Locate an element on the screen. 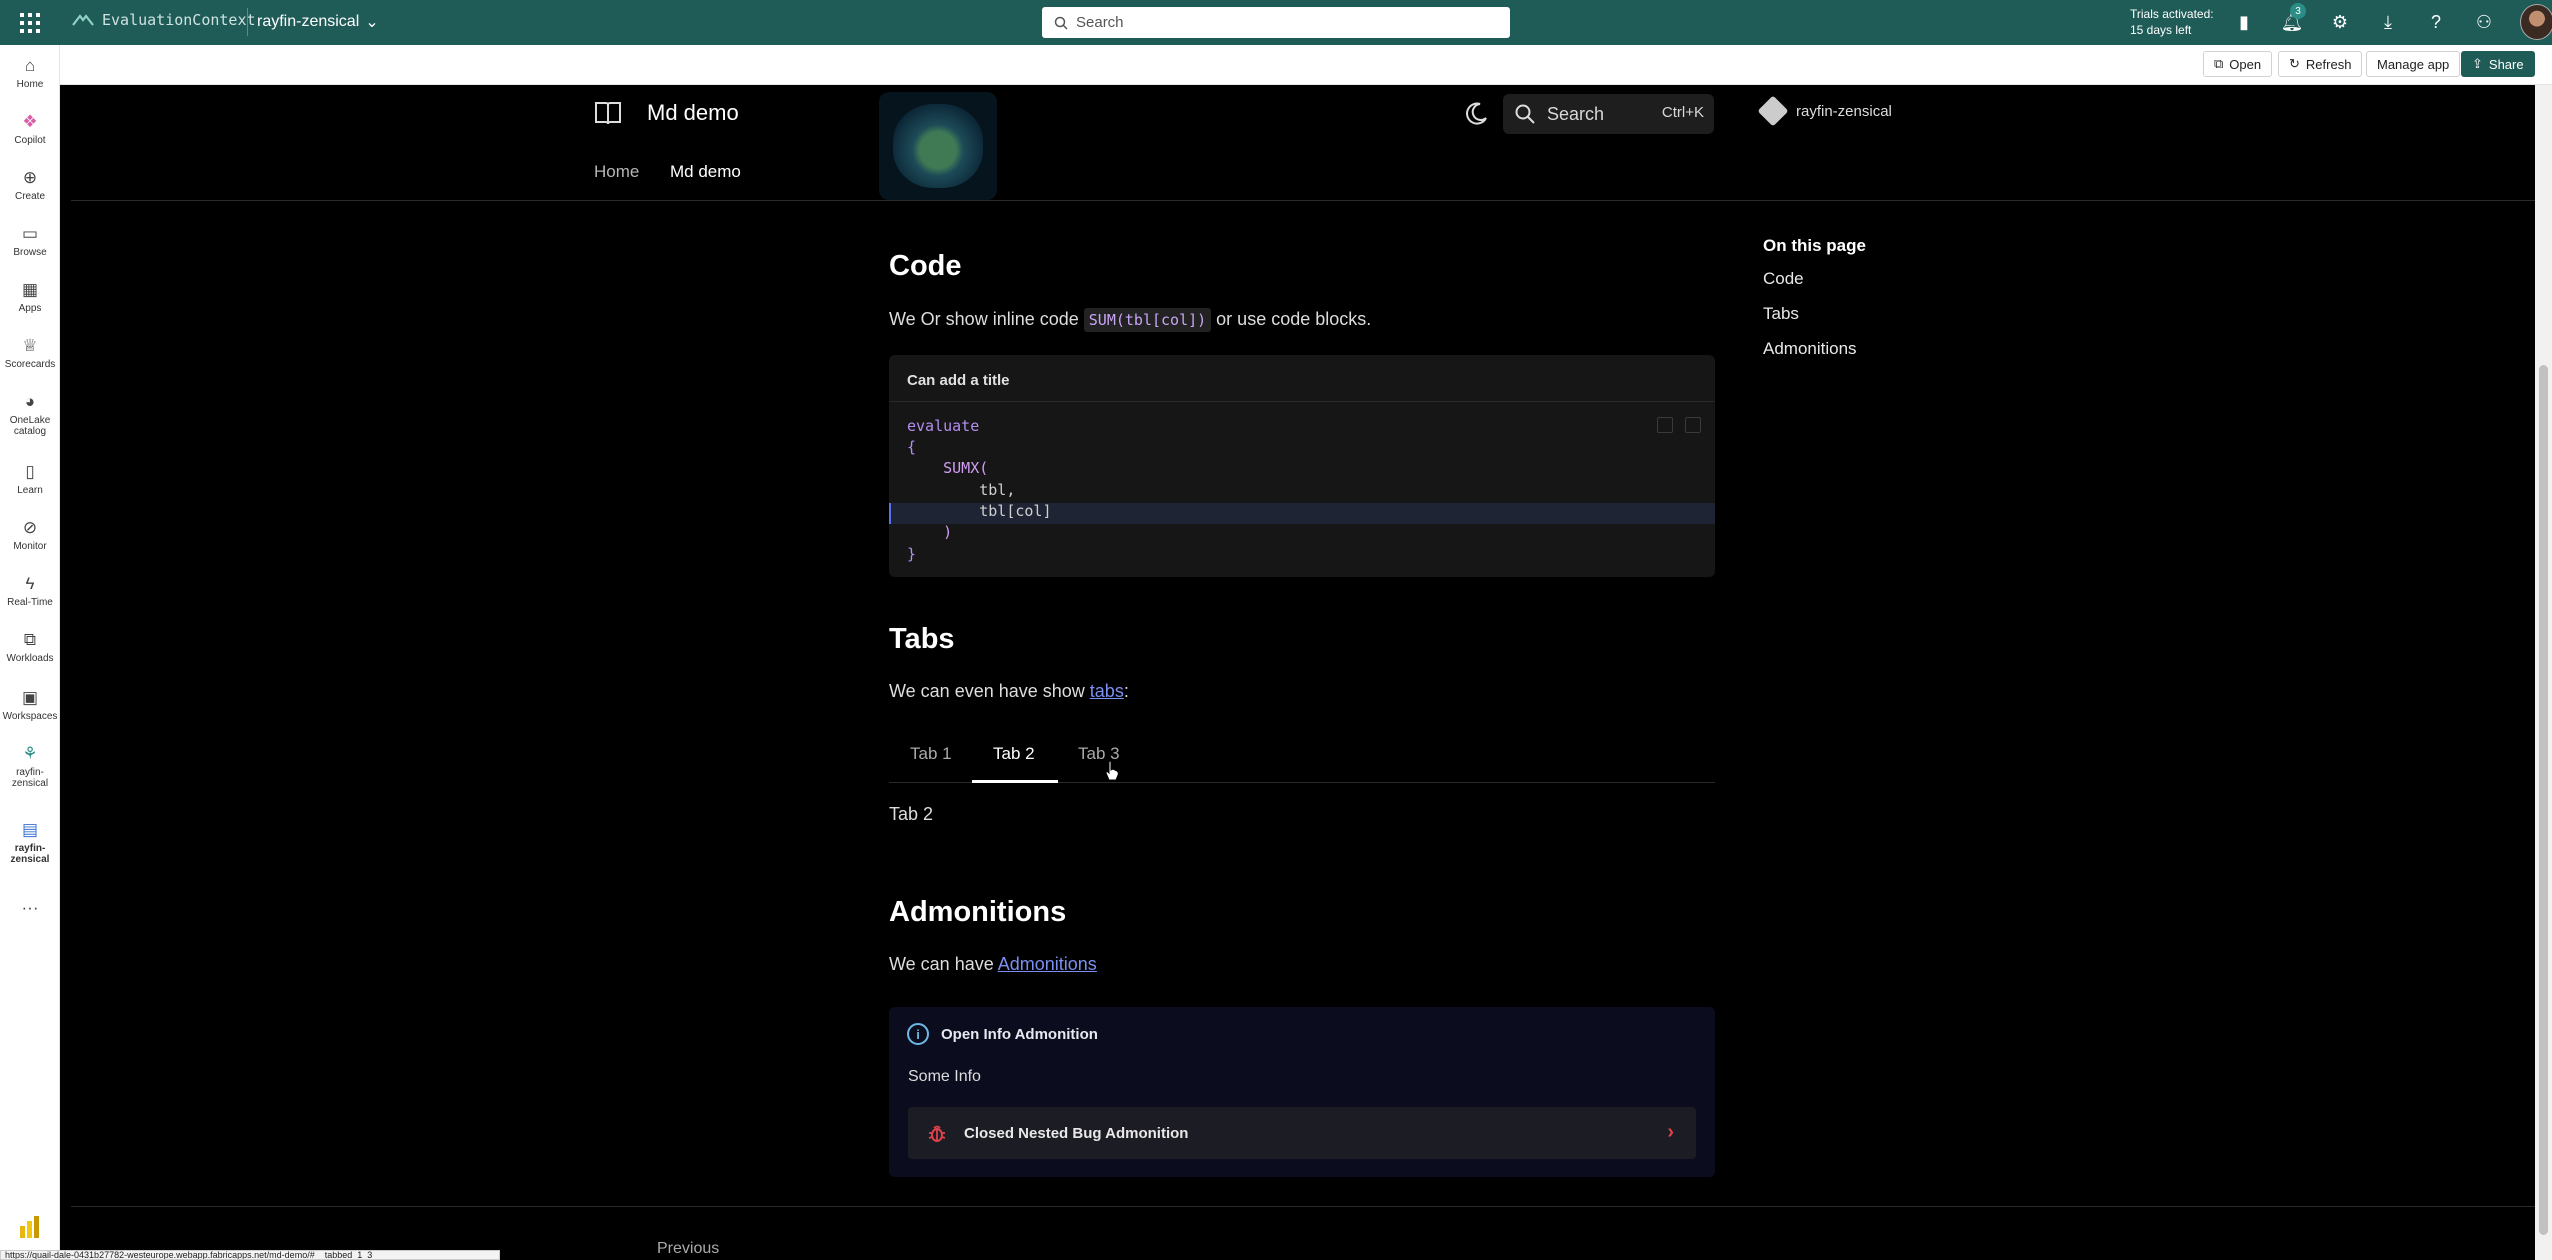  bug-icon is located at coordinates (937, 1133).